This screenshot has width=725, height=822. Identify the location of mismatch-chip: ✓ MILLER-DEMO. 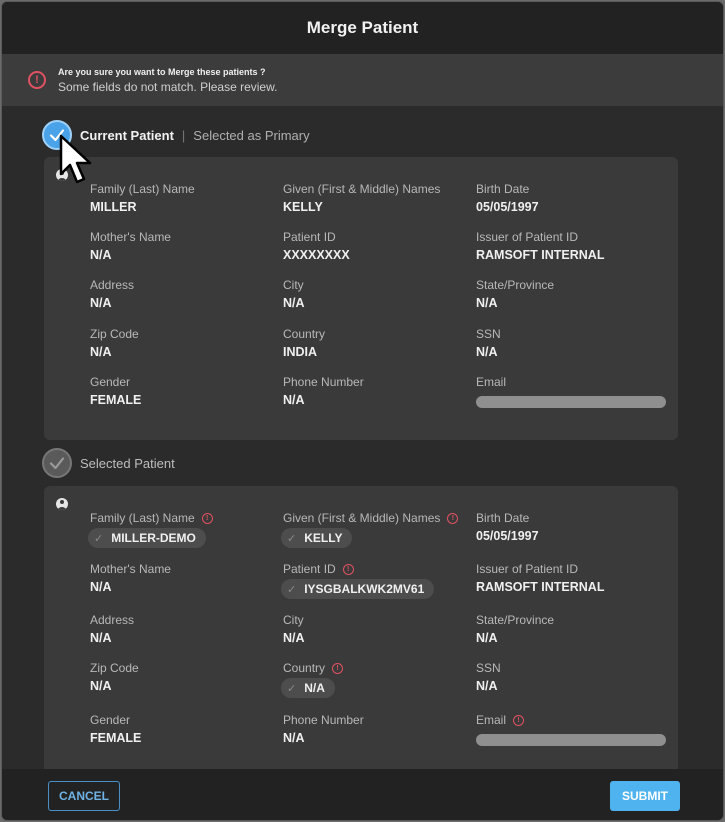
(147, 538).